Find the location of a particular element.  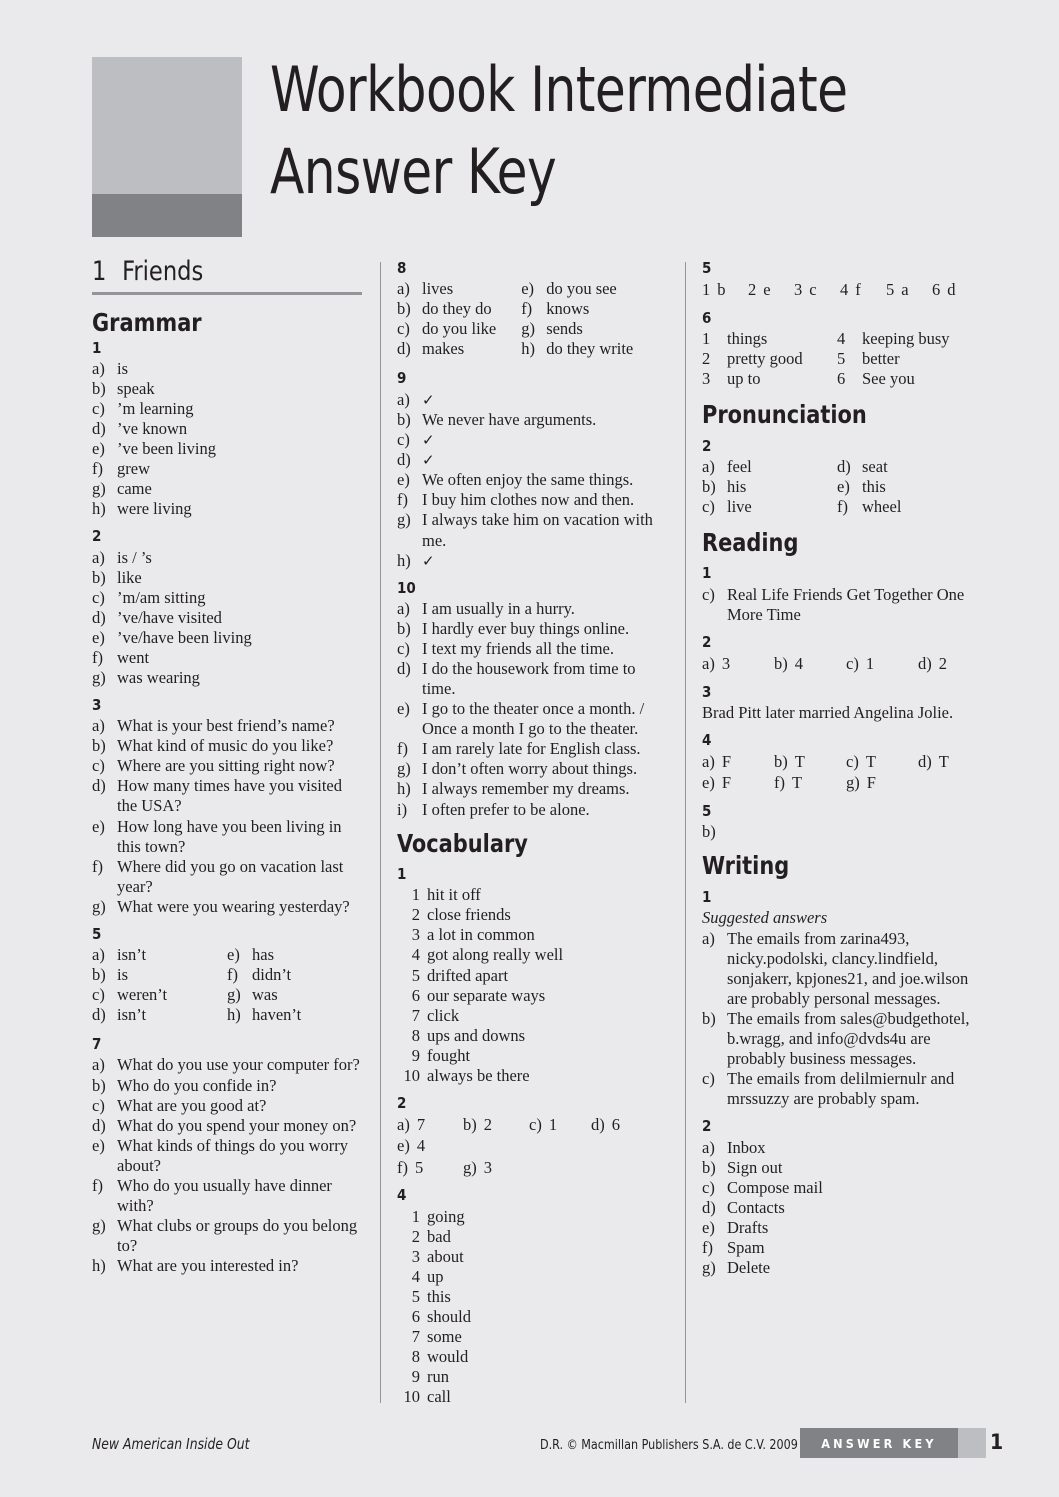

answer-text: b is located at coordinates (721, 290).